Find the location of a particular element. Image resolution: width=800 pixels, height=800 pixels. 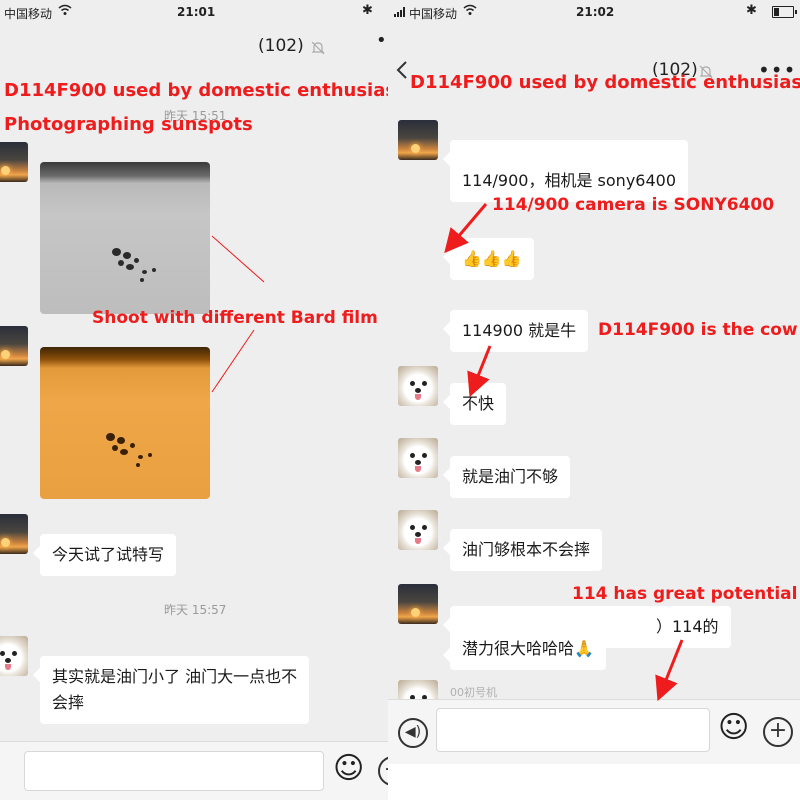

status-time: 21:01 is located at coordinates (196, 12).